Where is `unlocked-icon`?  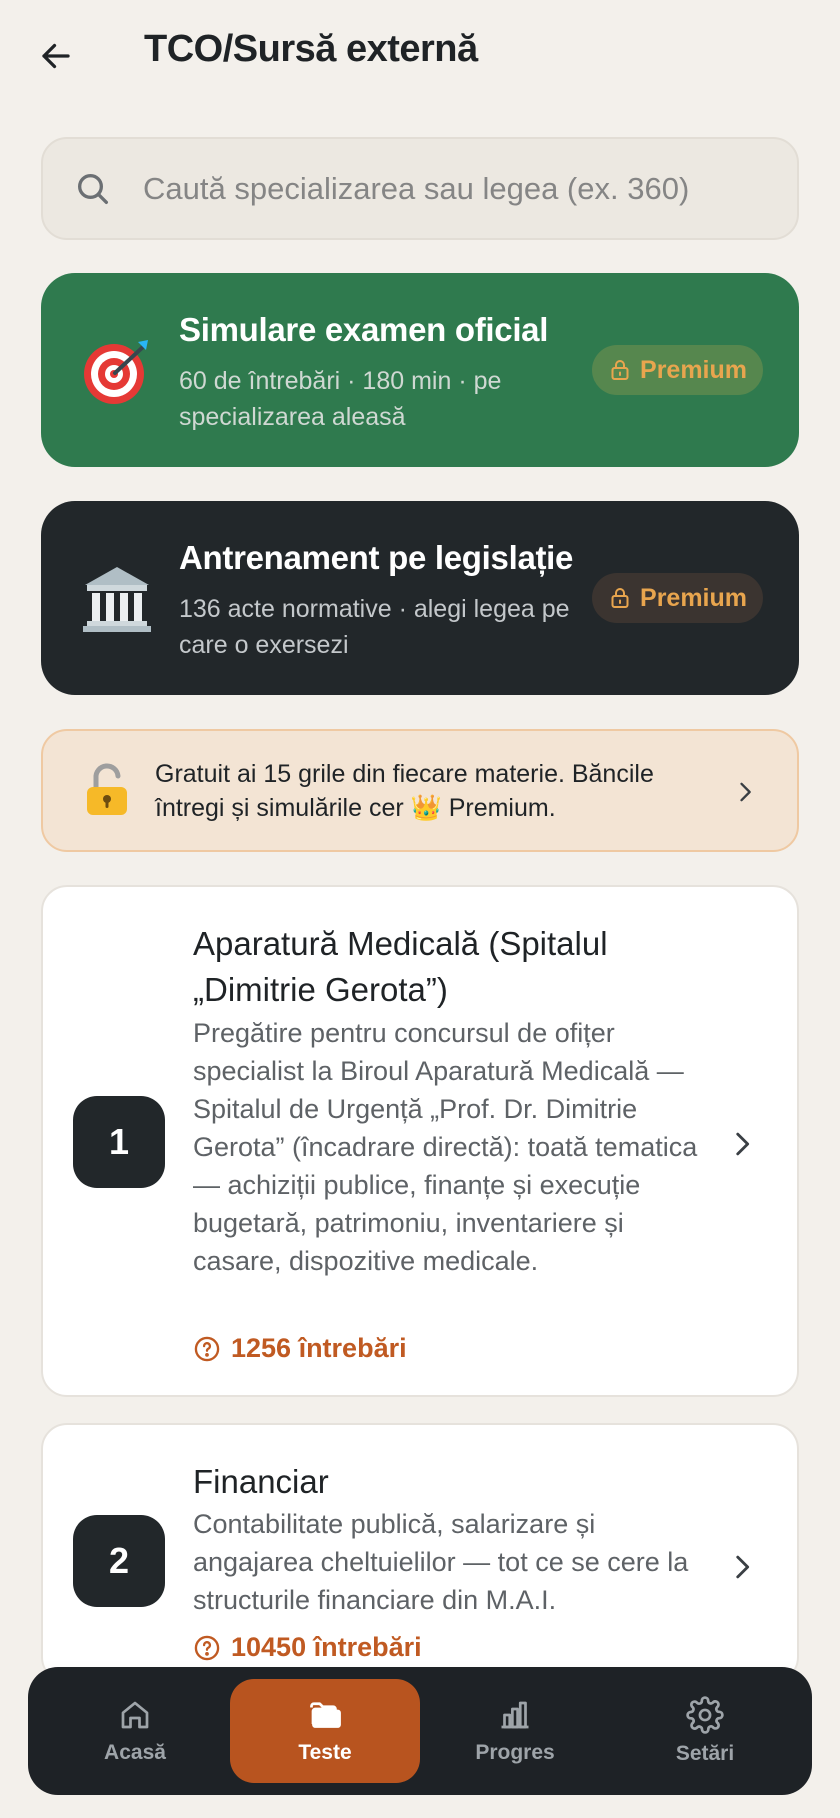 unlocked-icon is located at coordinates (107, 789).